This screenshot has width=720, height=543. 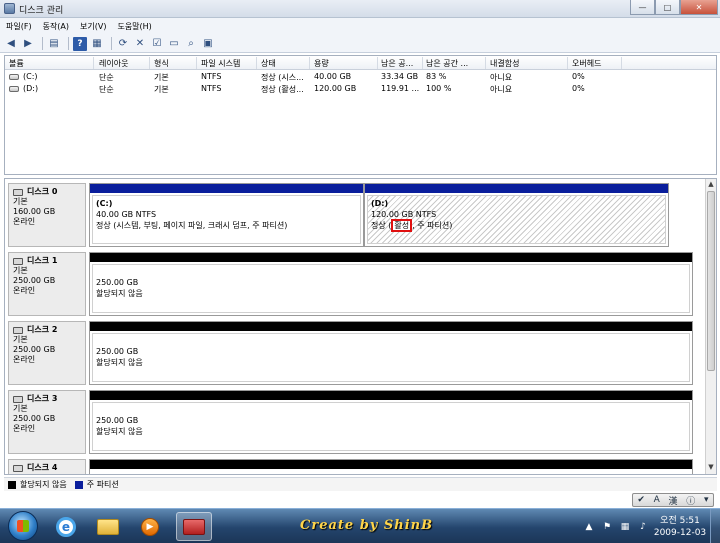 I want to click on ime-hanja: 漢, so click(x=673, y=500).